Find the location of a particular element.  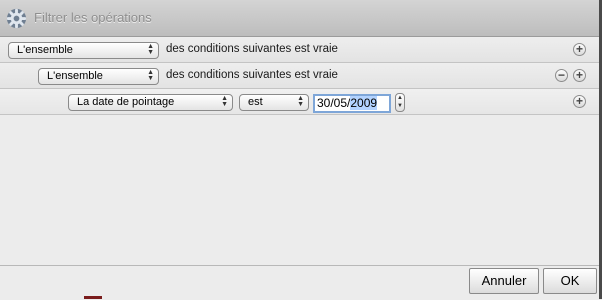

add-criterion-button: + is located at coordinates (579, 101).